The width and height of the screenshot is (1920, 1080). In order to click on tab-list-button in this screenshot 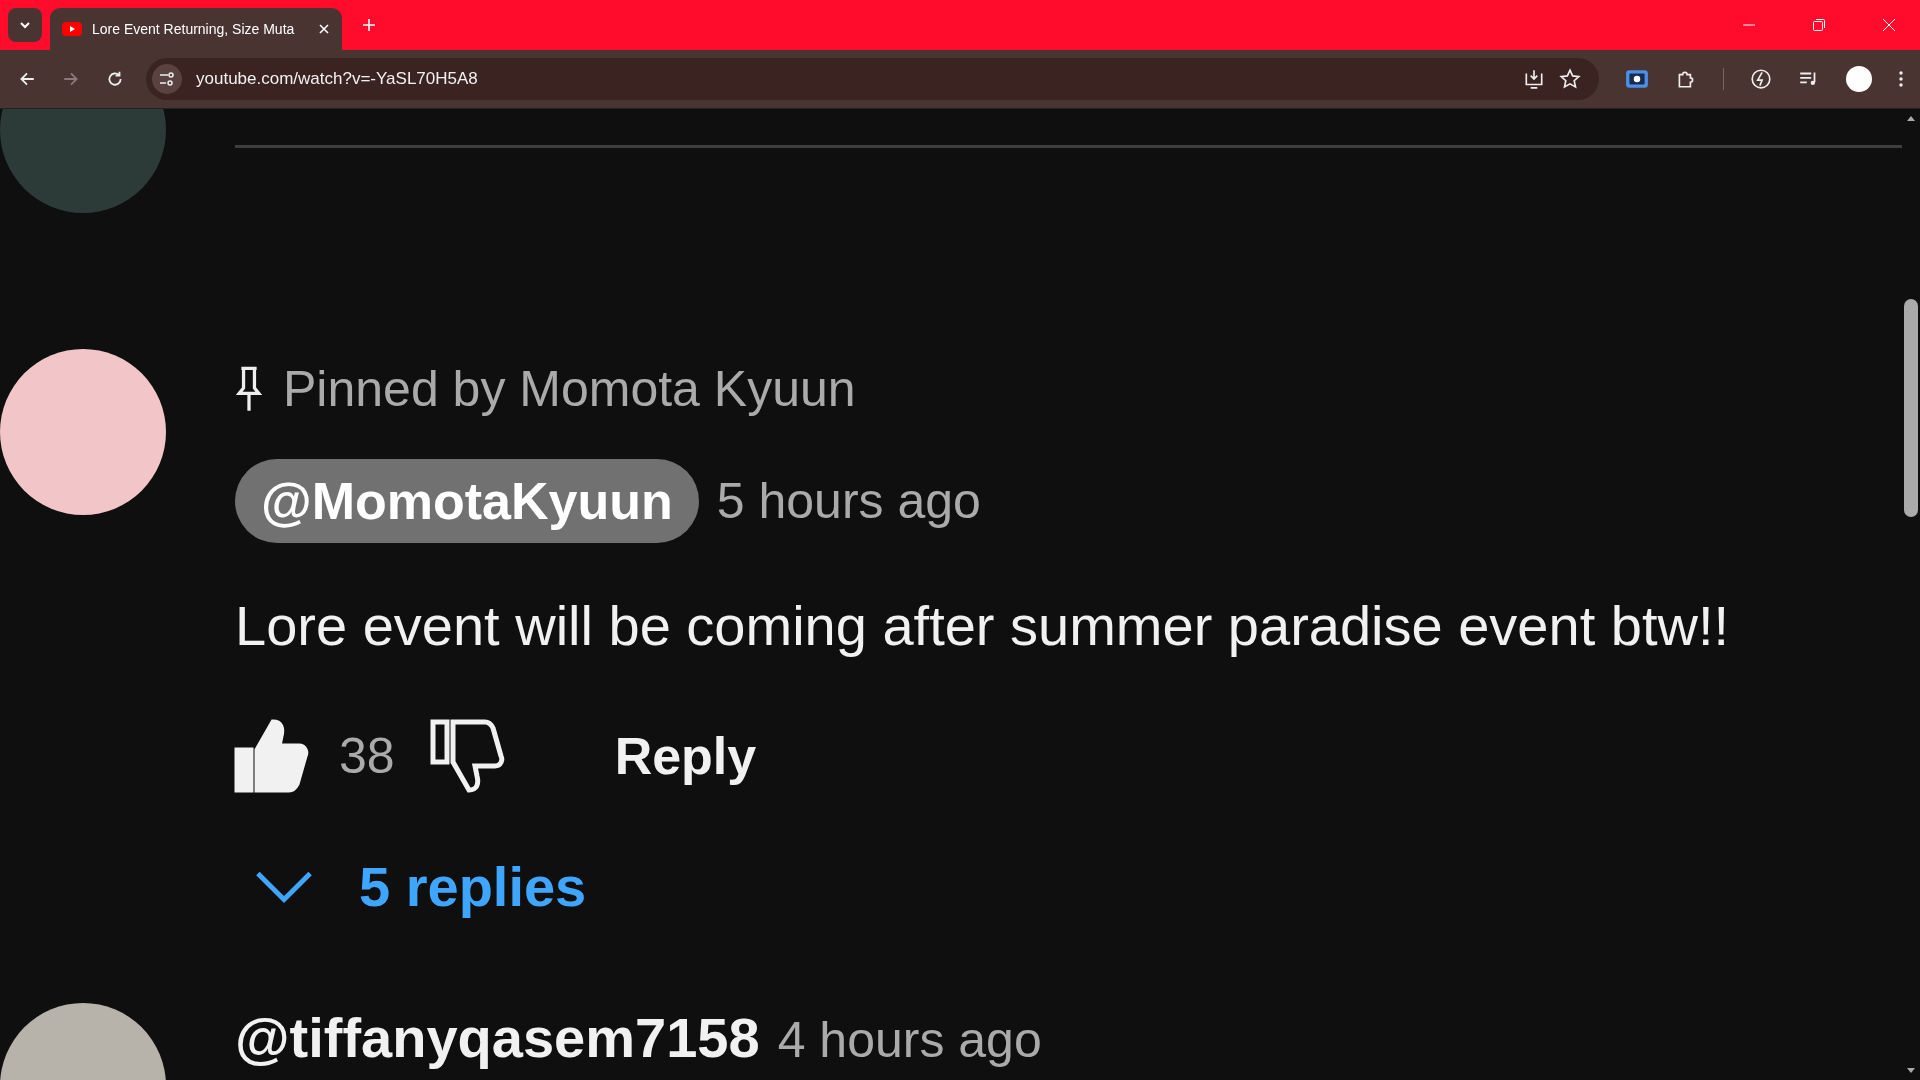, I will do `click(25, 25)`.